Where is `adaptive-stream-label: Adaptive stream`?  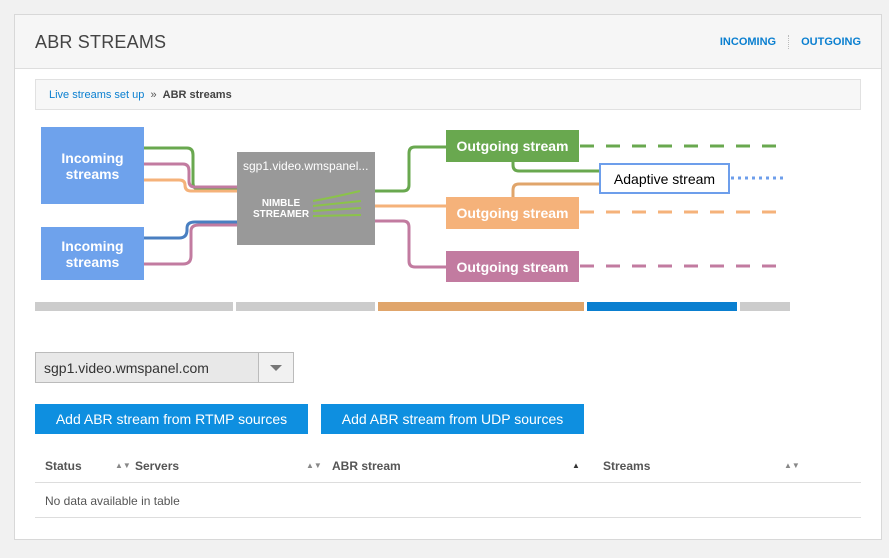
adaptive-stream-label: Adaptive stream is located at coordinates (664, 179).